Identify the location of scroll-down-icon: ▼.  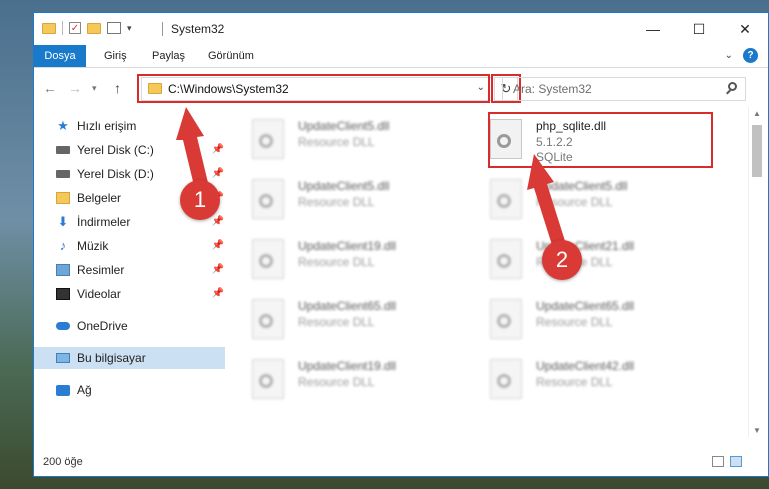
(757, 430).